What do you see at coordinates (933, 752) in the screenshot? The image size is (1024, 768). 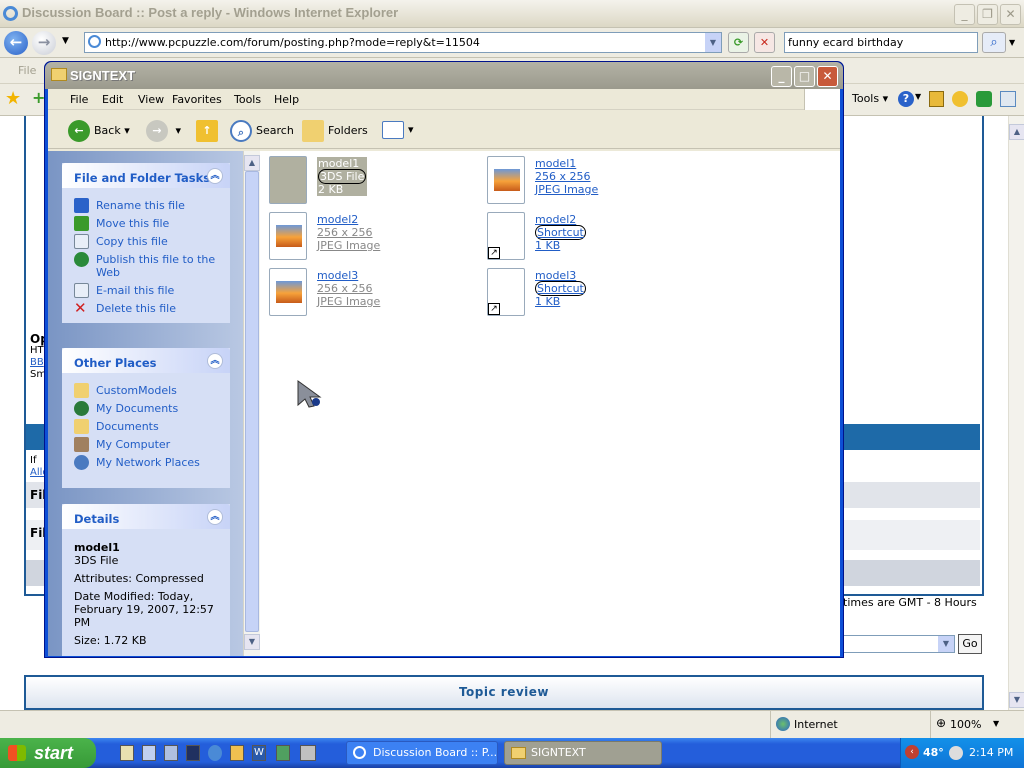 I see `weather-temp: 48°` at bounding box center [933, 752].